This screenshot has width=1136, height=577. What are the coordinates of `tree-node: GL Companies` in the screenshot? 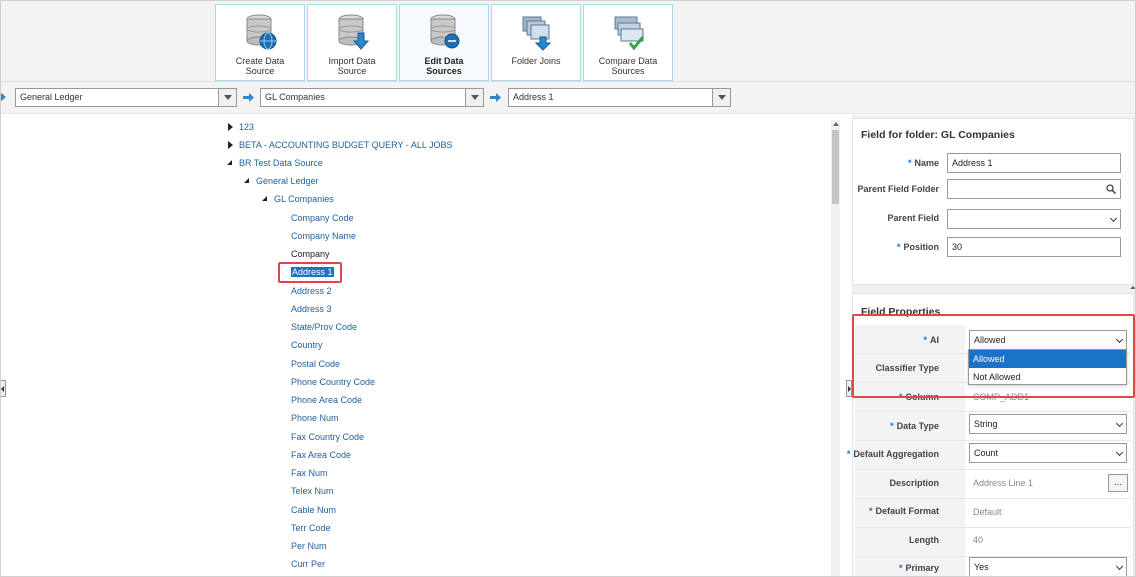 It's located at (304, 199).